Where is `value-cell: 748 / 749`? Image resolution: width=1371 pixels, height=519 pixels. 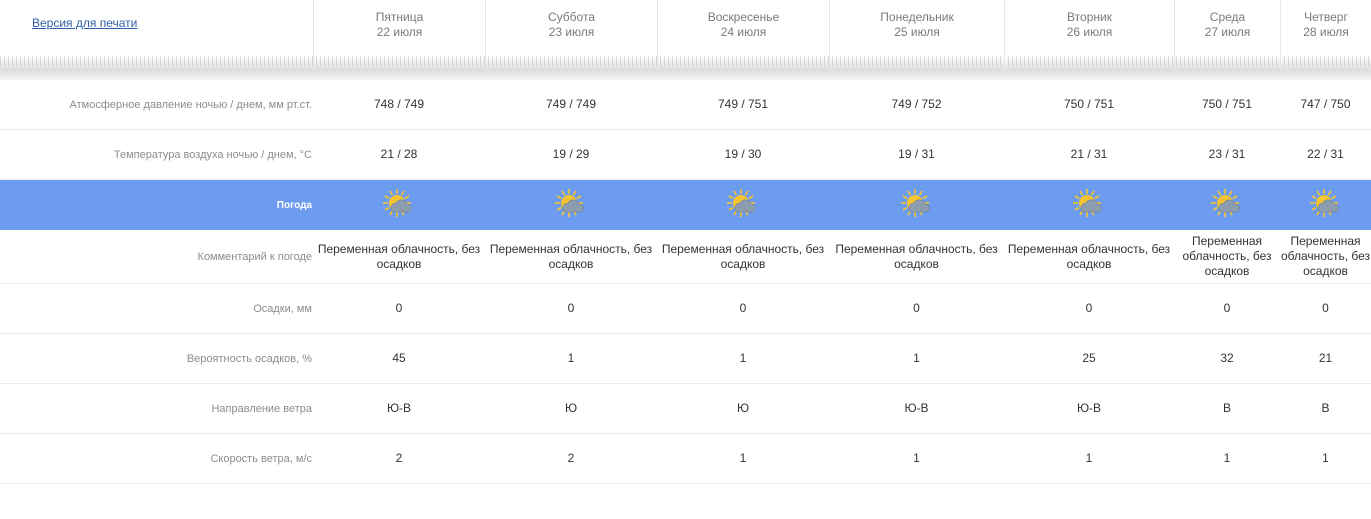 value-cell: 748 / 749 is located at coordinates (399, 104).